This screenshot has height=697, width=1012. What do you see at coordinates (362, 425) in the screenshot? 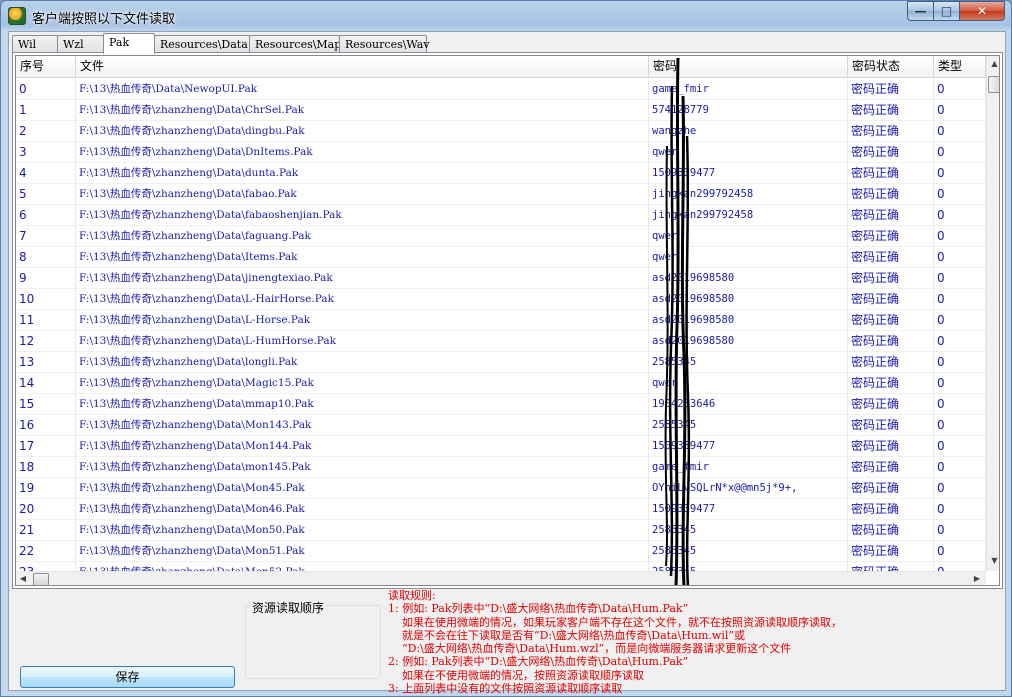
I see `cell-file: F:\13\热血传奇\zhanzheng\Data\Mon143.Pak` at bounding box center [362, 425].